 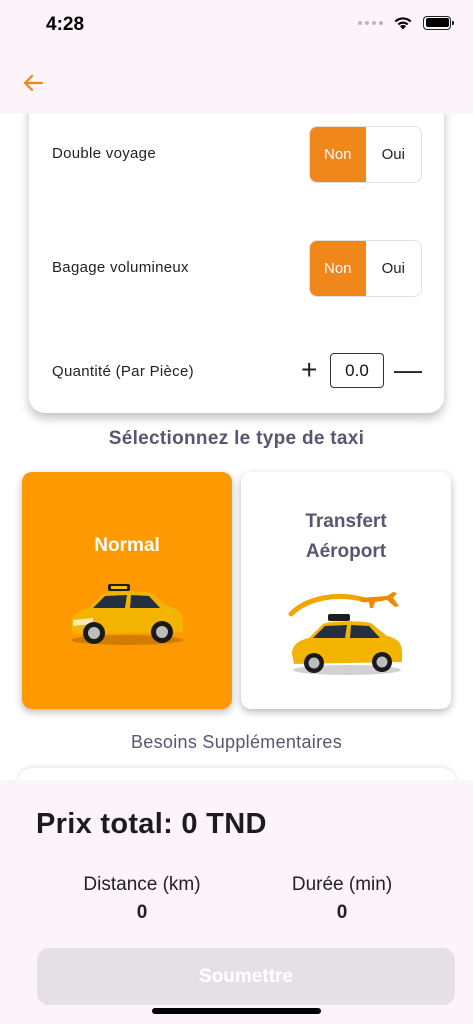 I want to click on distance-label: Distance (km), so click(x=142, y=884).